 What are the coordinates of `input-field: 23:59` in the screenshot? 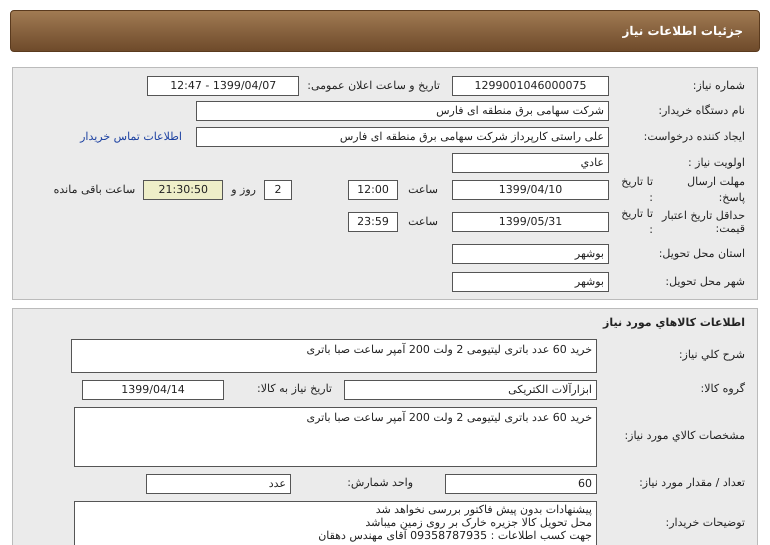 It's located at (373, 222).